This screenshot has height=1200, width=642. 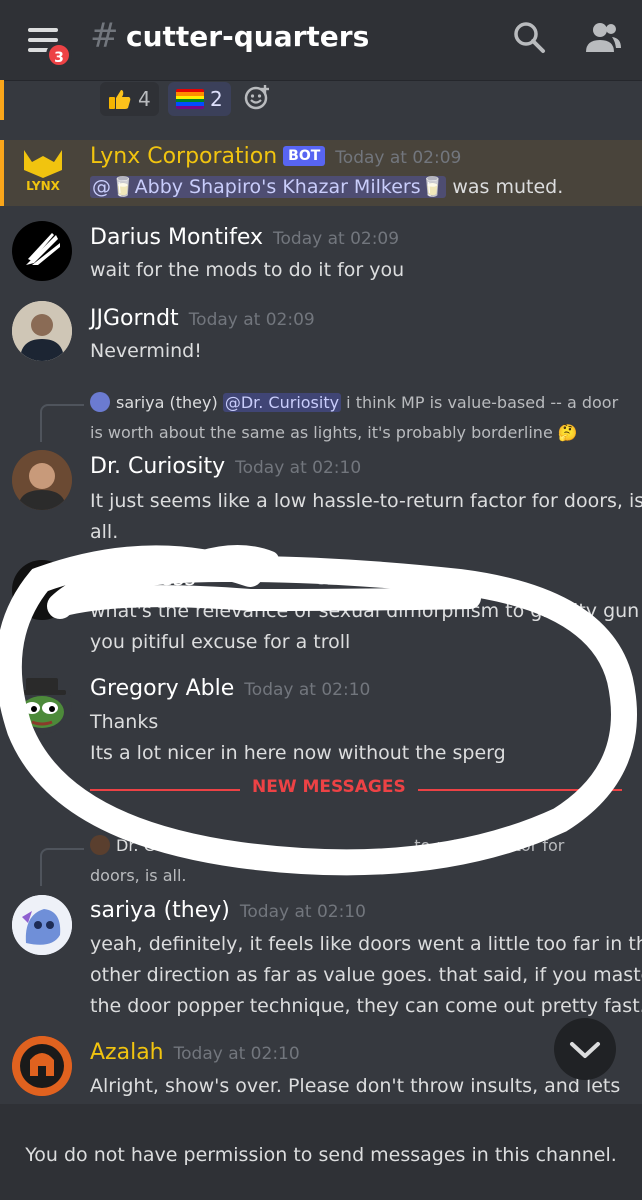 I want to click on message-content-line2: all., so click(x=104, y=532).